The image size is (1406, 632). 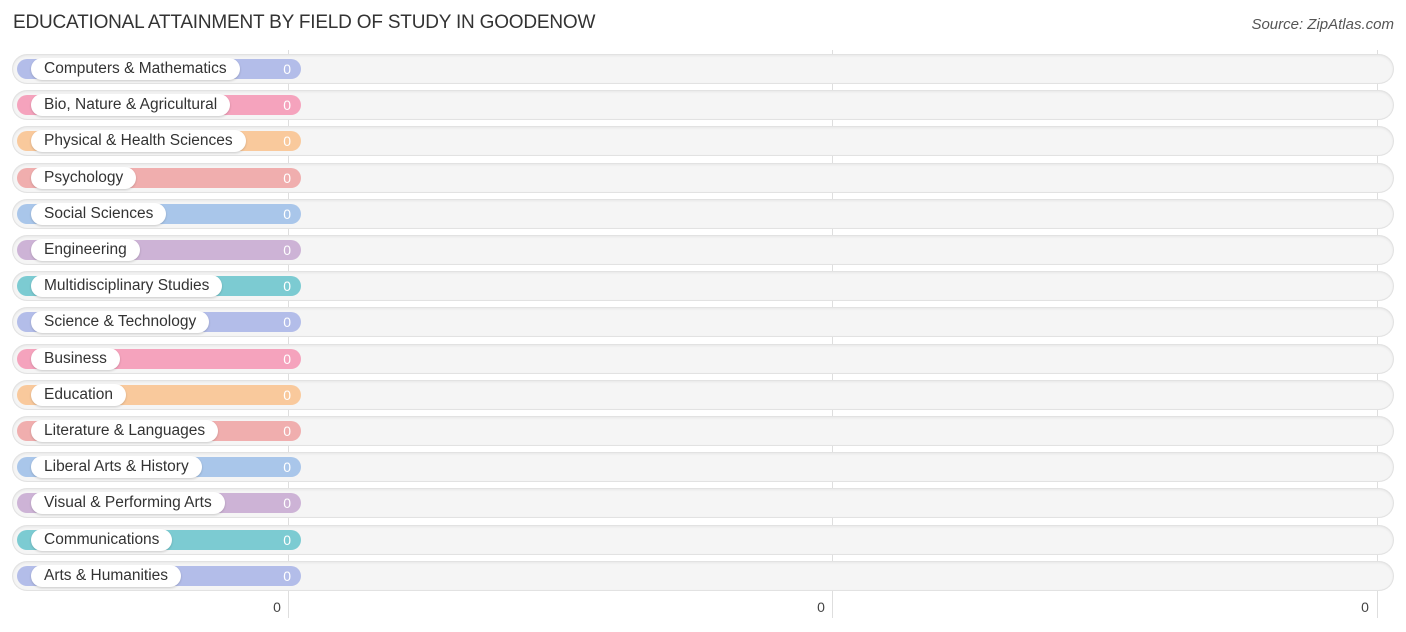 What do you see at coordinates (102, 539) in the screenshot?
I see `category-label: Communications` at bounding box center [102, 539].